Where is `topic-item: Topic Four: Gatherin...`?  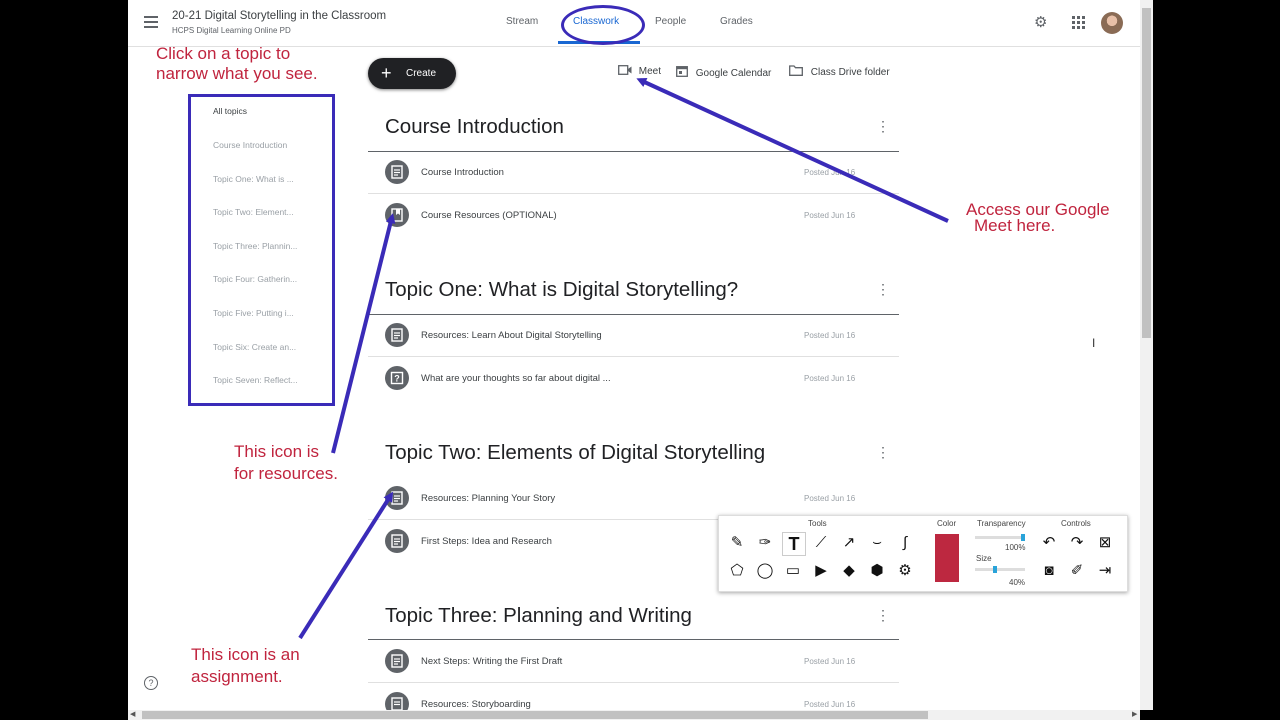 topic-item: Topic Four: Gatherin... is located at coordinates (255, 279).